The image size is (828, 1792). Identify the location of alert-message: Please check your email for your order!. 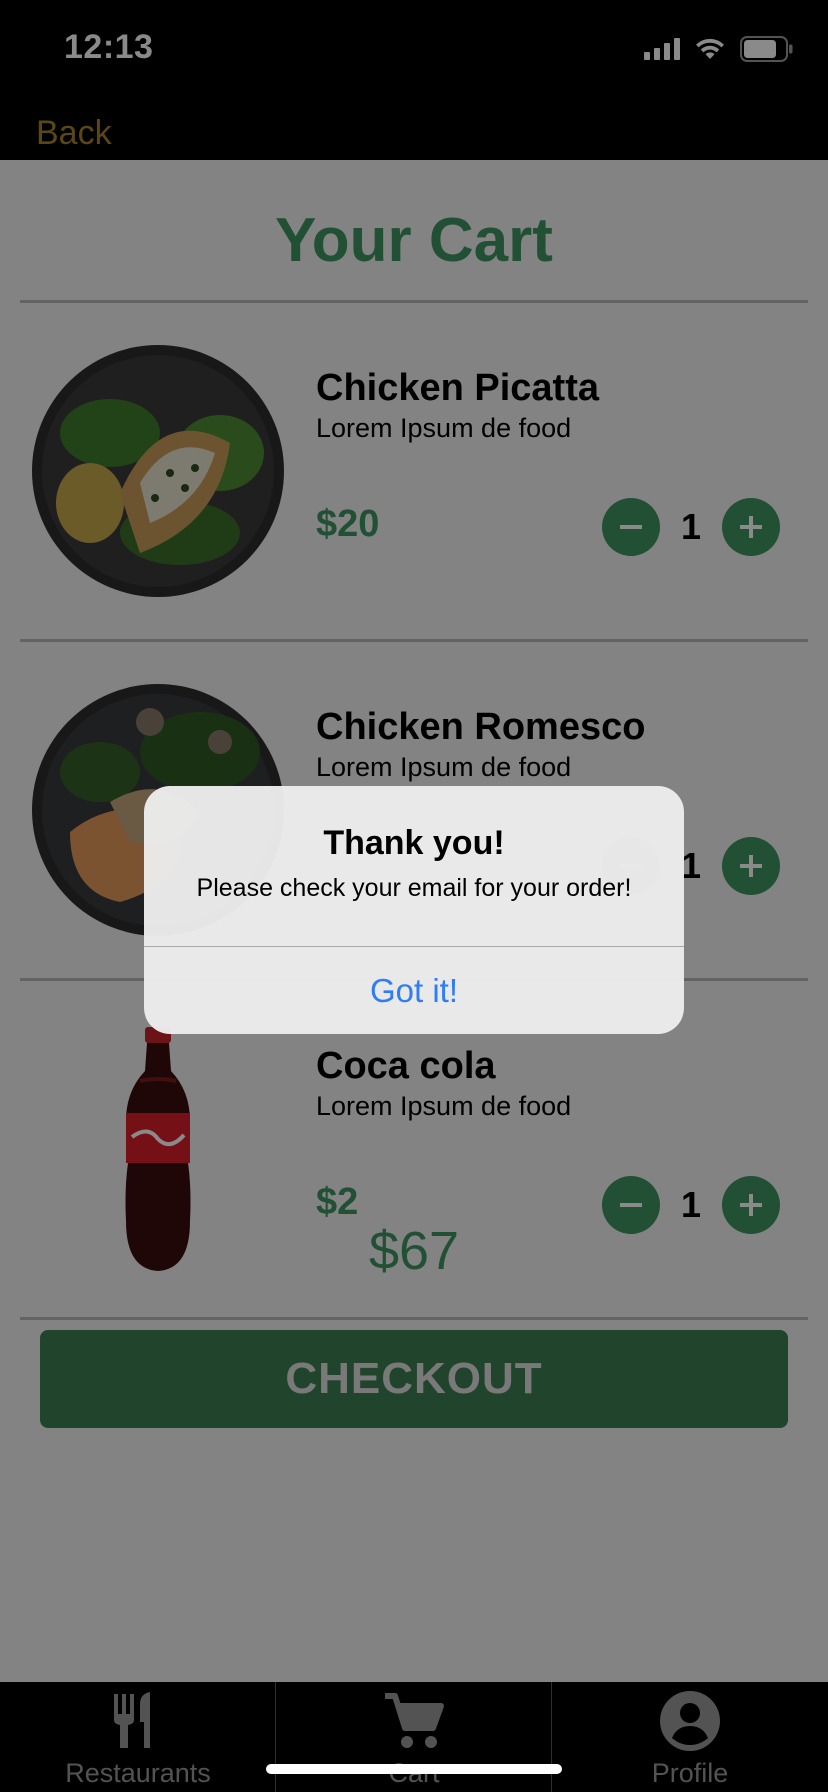
(414, 888).